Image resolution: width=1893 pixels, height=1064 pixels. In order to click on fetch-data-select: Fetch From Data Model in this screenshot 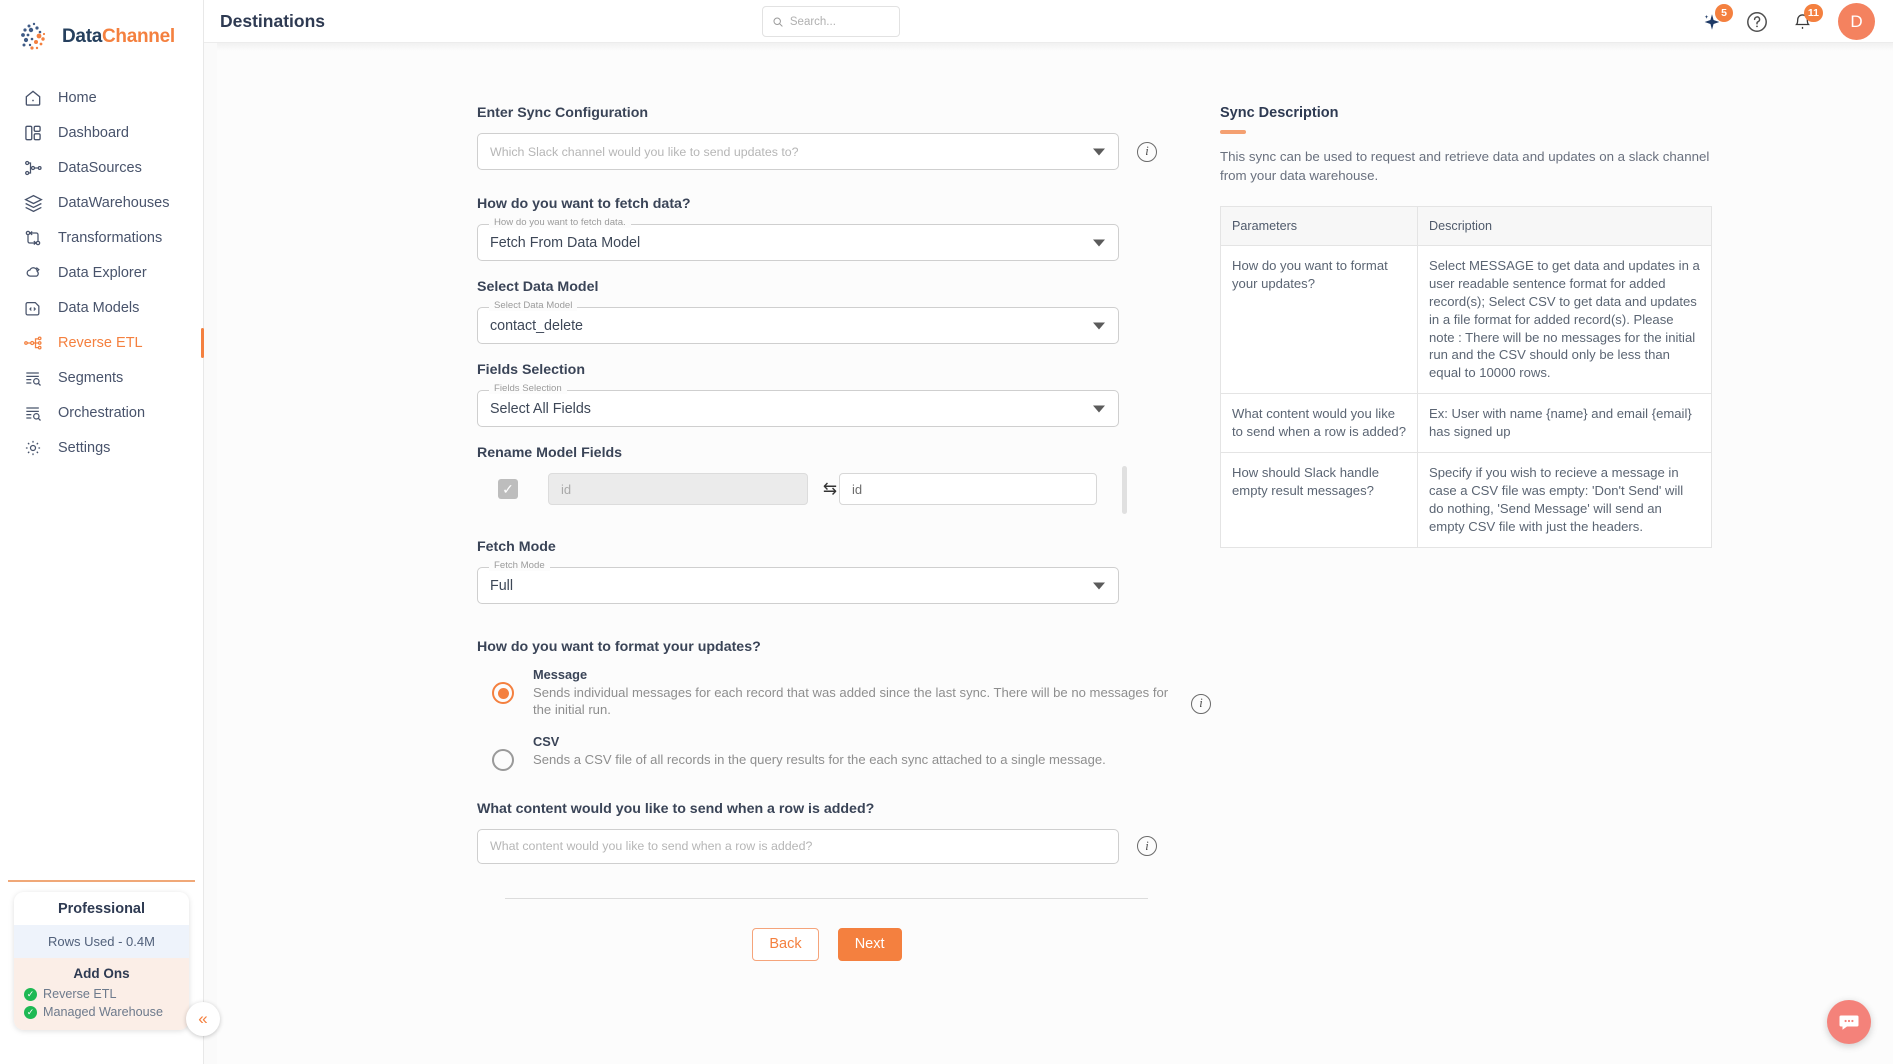, I will do `click(798, 242)`.